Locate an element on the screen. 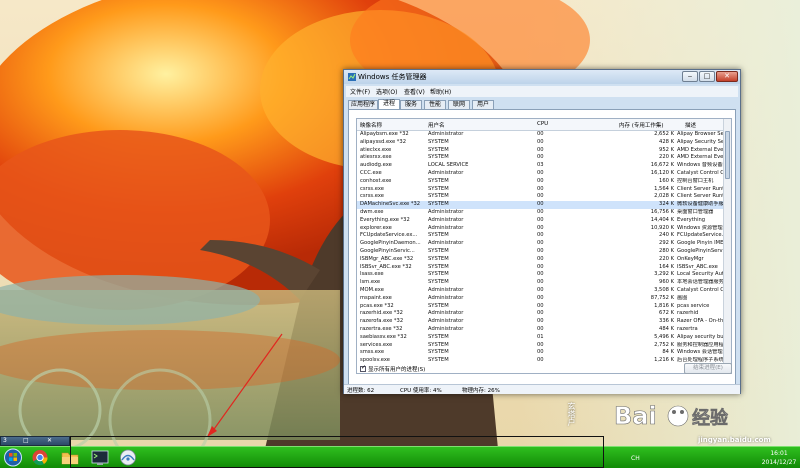 This screenshot has width=800, height=468. process-memory-cell: 16,672 K is located at coordinates (662, 165).